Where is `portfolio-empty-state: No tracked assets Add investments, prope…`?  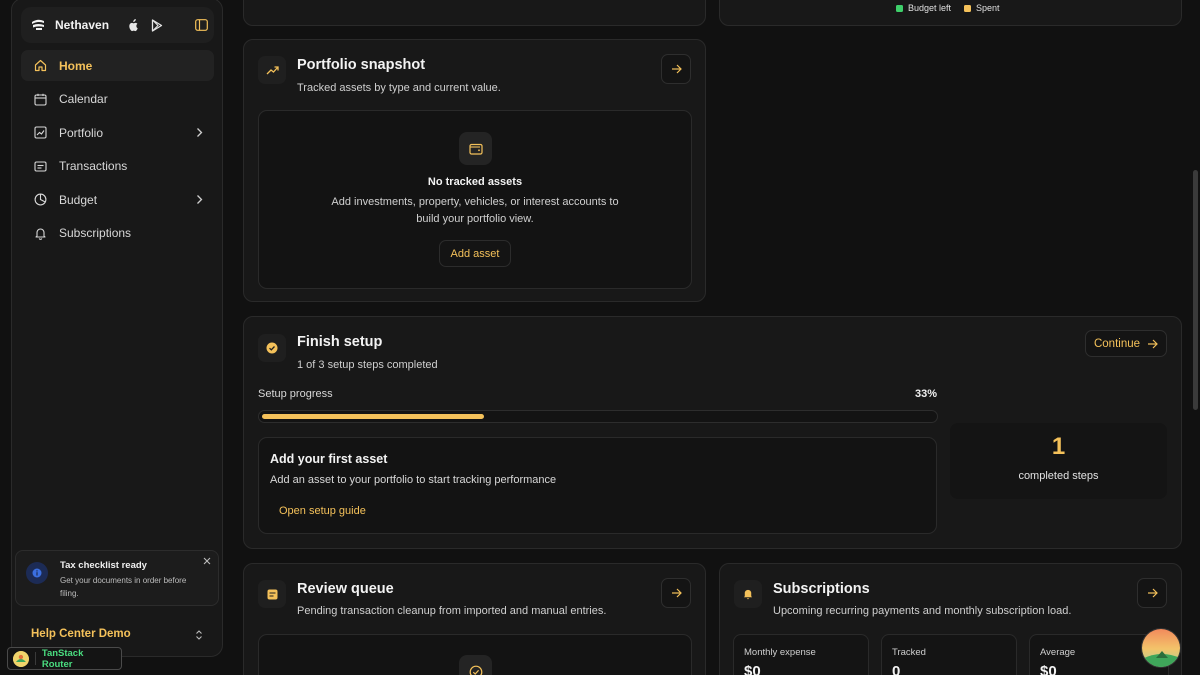 portfolio-empty-state: No tracked assets Add investments, prope… is located at coordinates (475, 199).